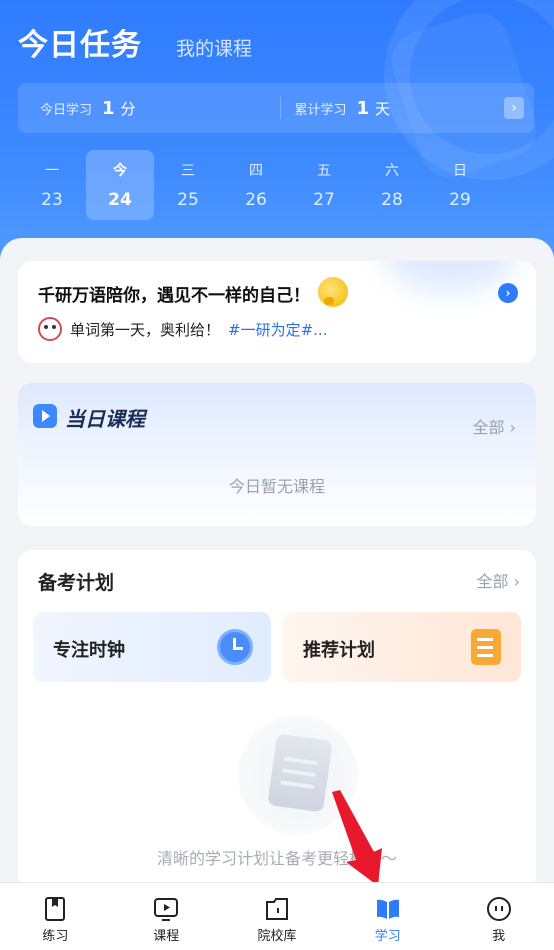 The height and width of the screenshot is (950, 554). I want to click on day-date: 29, so click(460, 200).